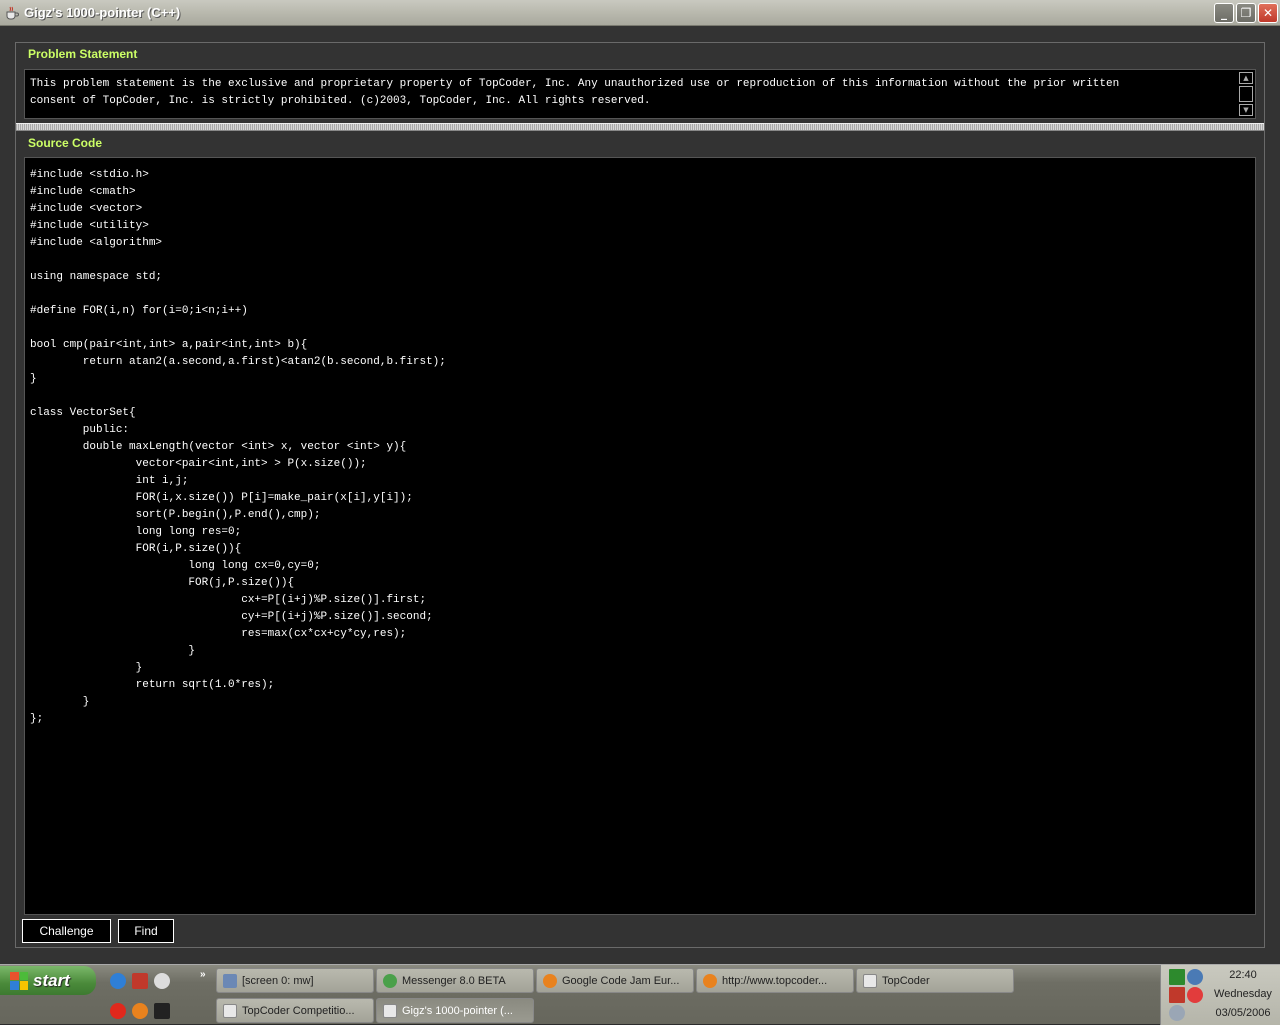  I want to click on scroll-up-icon: ▲, so click(1246, 78).